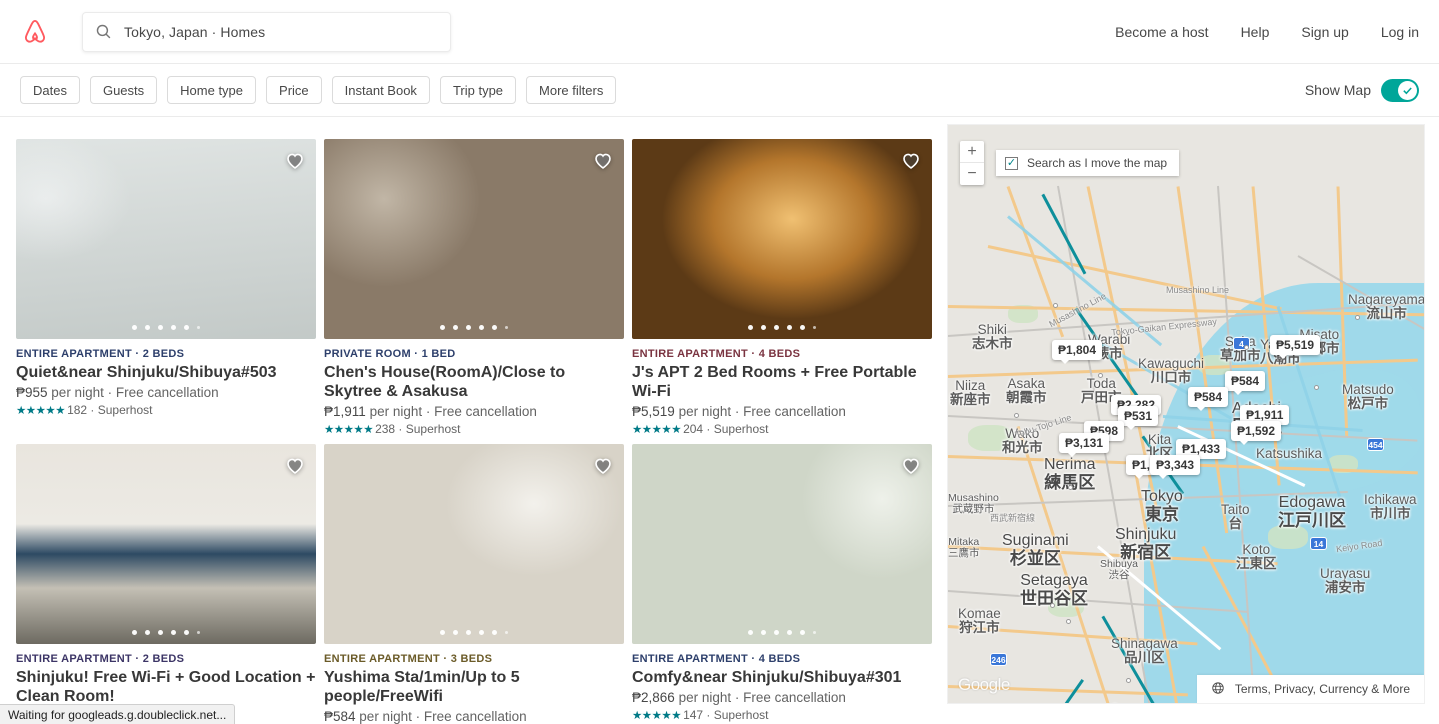 The height and width of the screenshot is (724, 1439). What do you see at coordinates (1289, 453) in the screenshot?
I see `map-label: Katsushika` at bounding box center [1289, 453].